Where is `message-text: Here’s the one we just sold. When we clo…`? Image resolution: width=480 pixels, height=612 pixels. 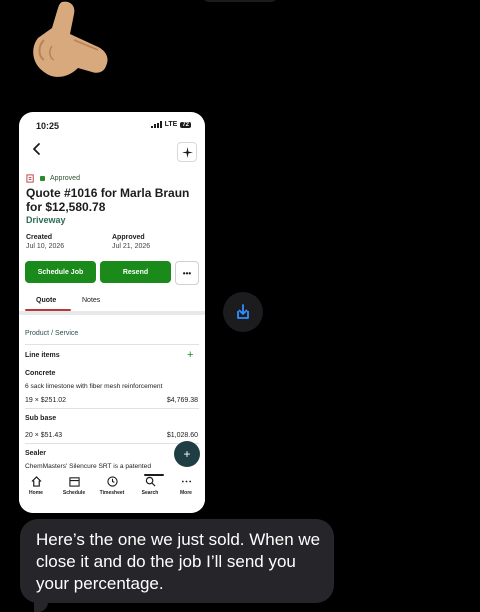 message-text: Here’s the one we just sold. When we clo… is located at coordinates (178, 561).